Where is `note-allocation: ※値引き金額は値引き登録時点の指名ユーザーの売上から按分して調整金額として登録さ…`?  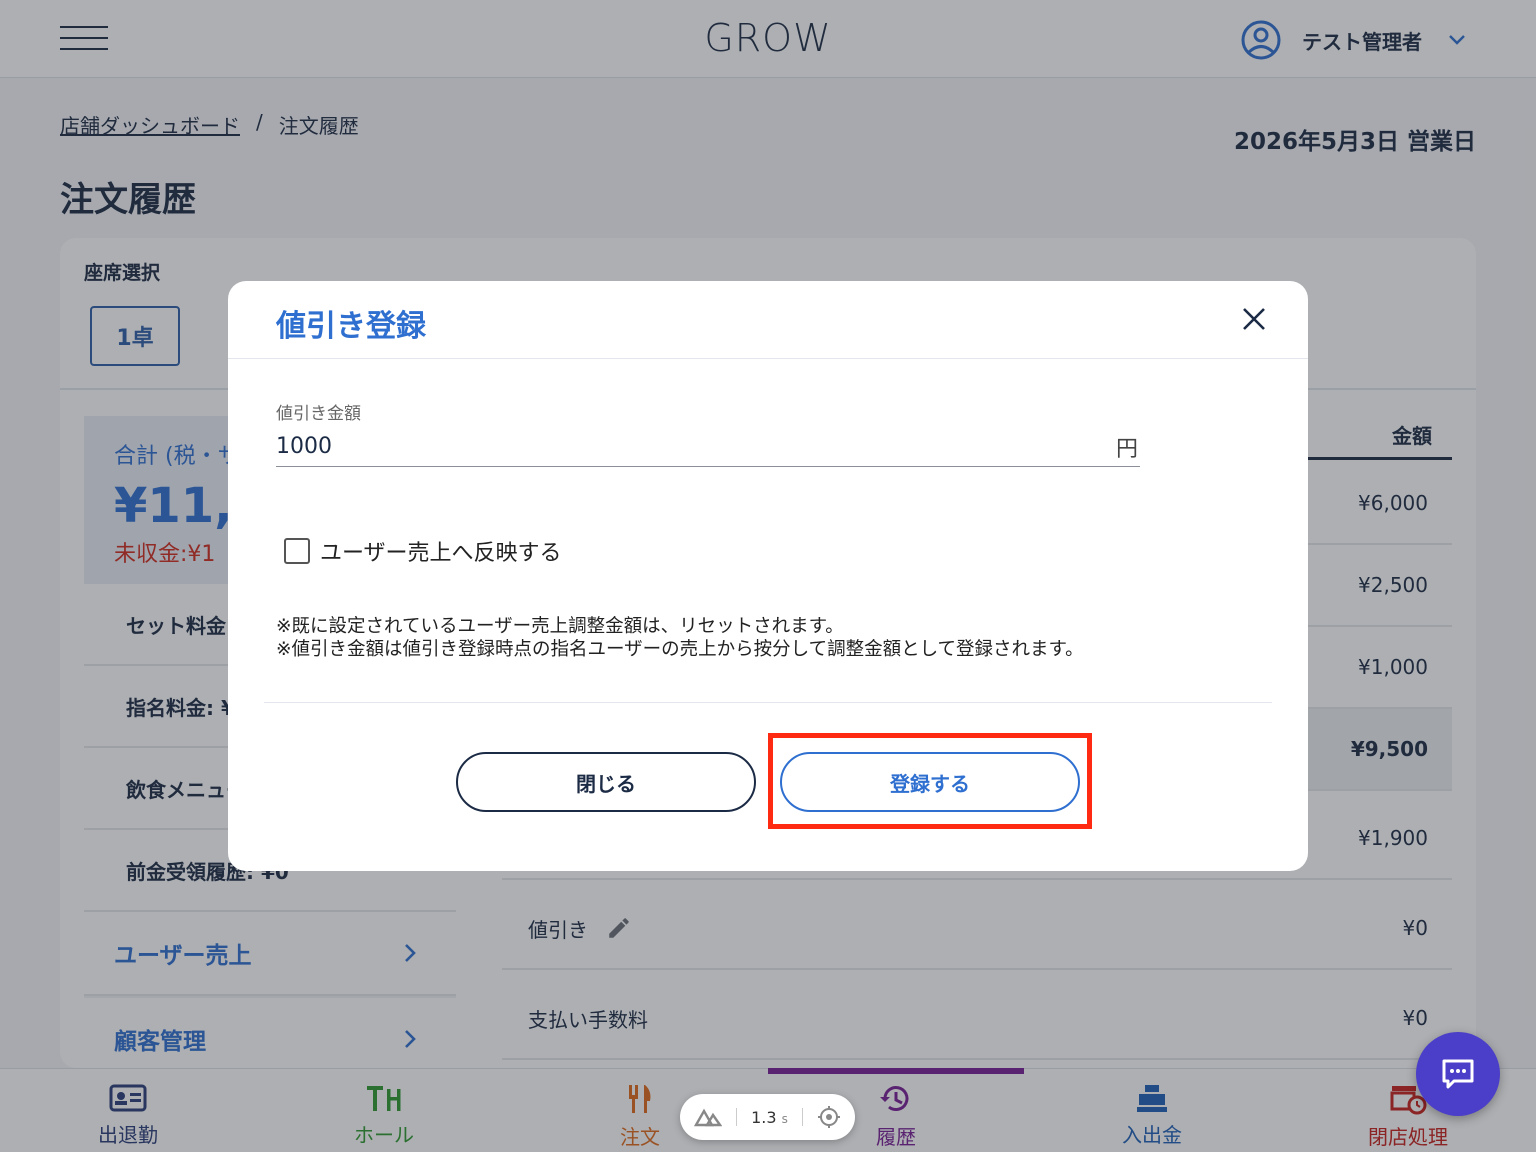
note-allocation: ※値引き金額は値引き登録時点の指名ユーザーの売上から按分して調整金額として登録さ… is located at coordinates (680, 649).